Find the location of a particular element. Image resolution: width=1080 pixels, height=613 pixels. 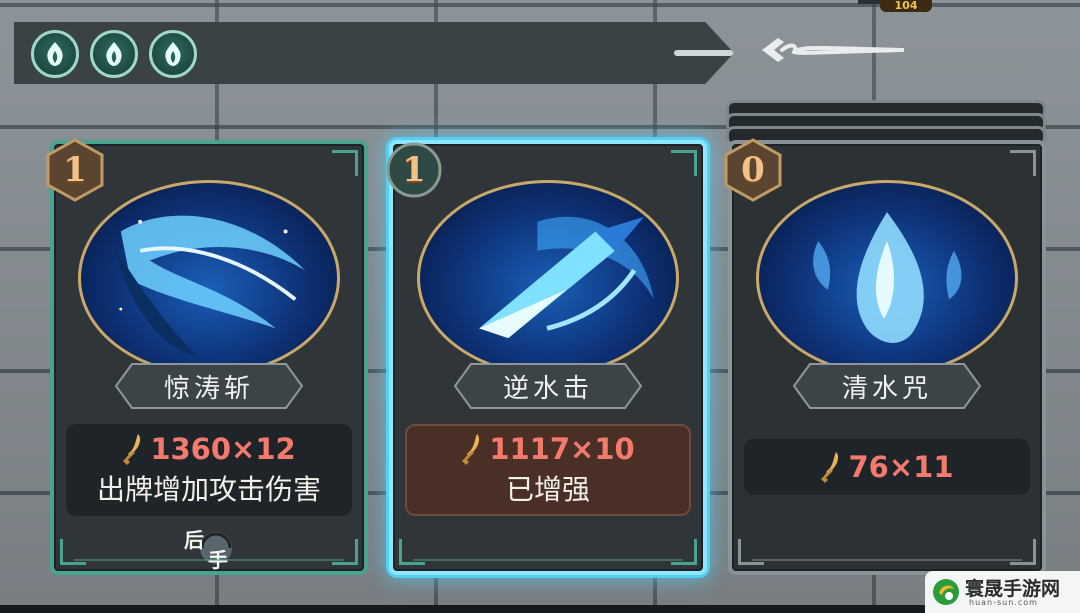

damage-value: 1117×10 is located at coordinates (562, 449).